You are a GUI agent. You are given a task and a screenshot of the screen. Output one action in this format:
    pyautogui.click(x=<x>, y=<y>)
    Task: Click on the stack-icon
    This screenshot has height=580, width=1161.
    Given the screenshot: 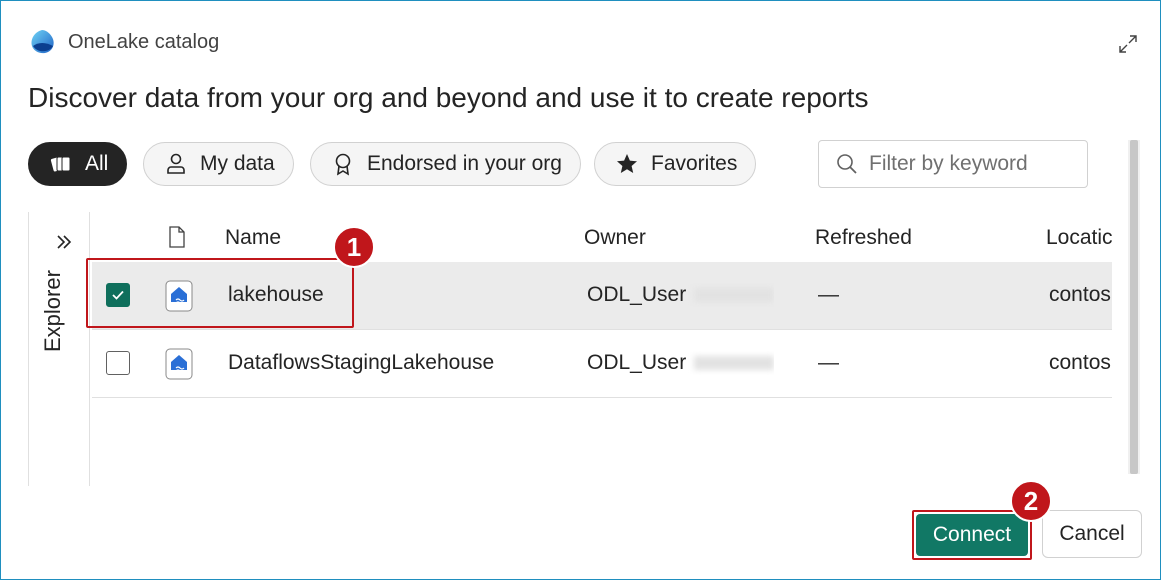 What is the action you would take?
    pyautogui.click(x=60, y=164)
    